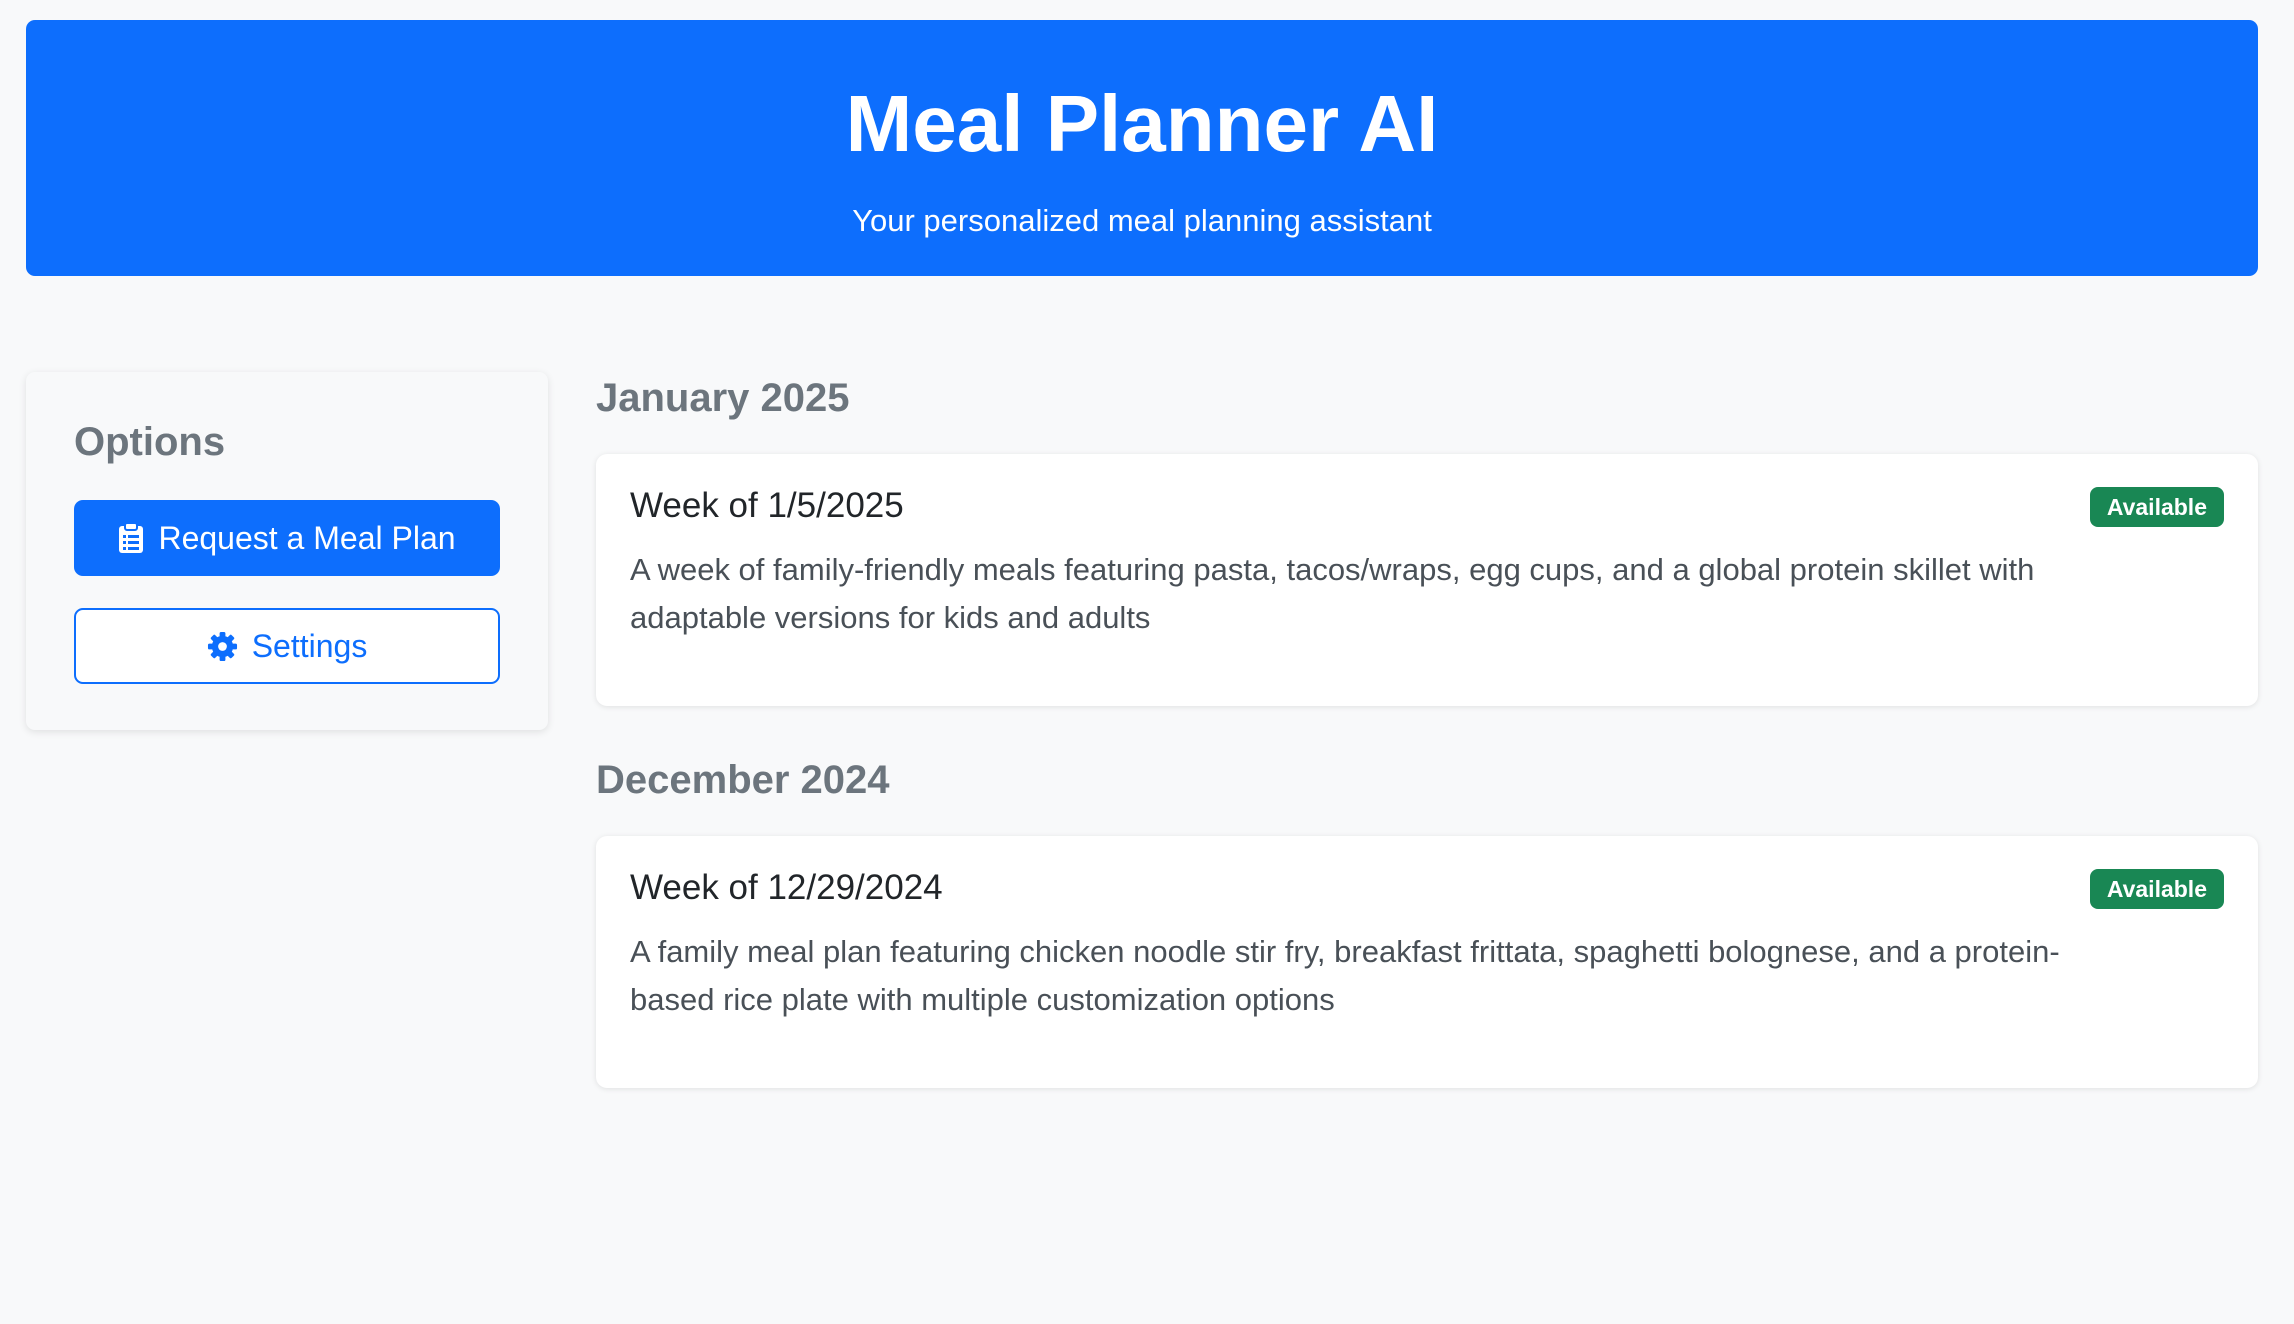 This screenshot has width=2294, height=1324. I want to click on month-heading-january-2025: January 2025, so click(723, 398).